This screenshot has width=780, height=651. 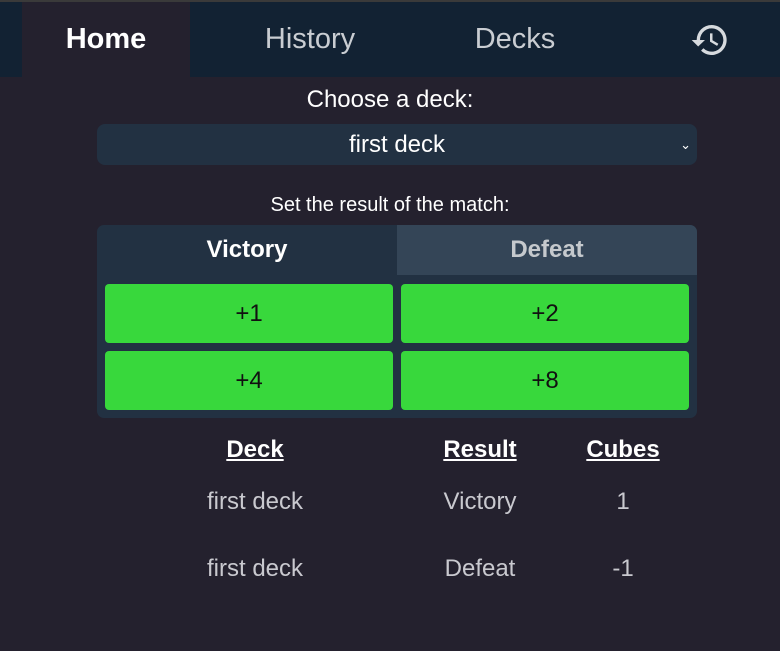 I want to click on plus-2-button: +2, so click(x=545, y=313).